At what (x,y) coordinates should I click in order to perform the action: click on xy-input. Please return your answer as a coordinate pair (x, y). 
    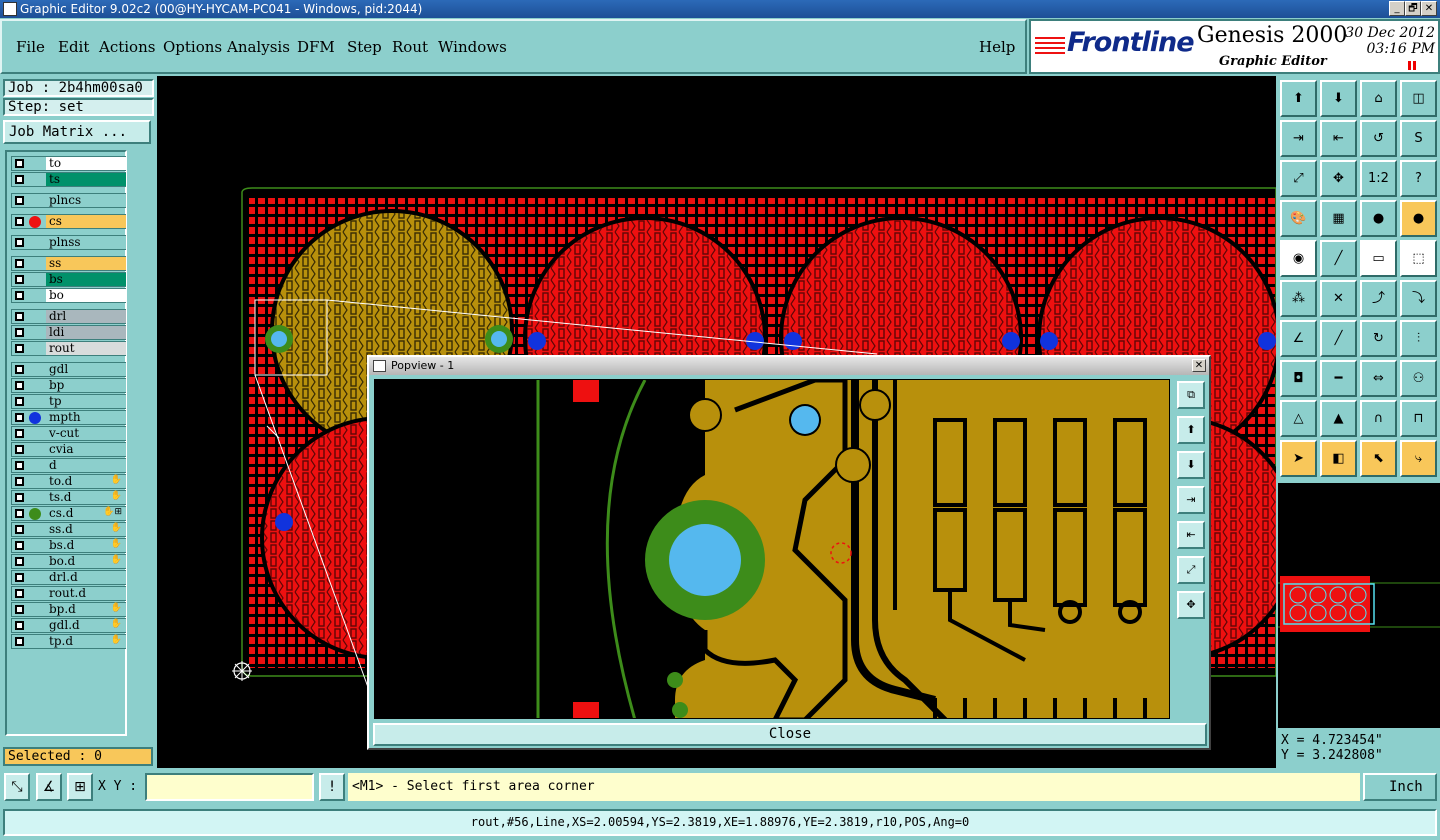
    Looking at the image, I should click on (229, 787).